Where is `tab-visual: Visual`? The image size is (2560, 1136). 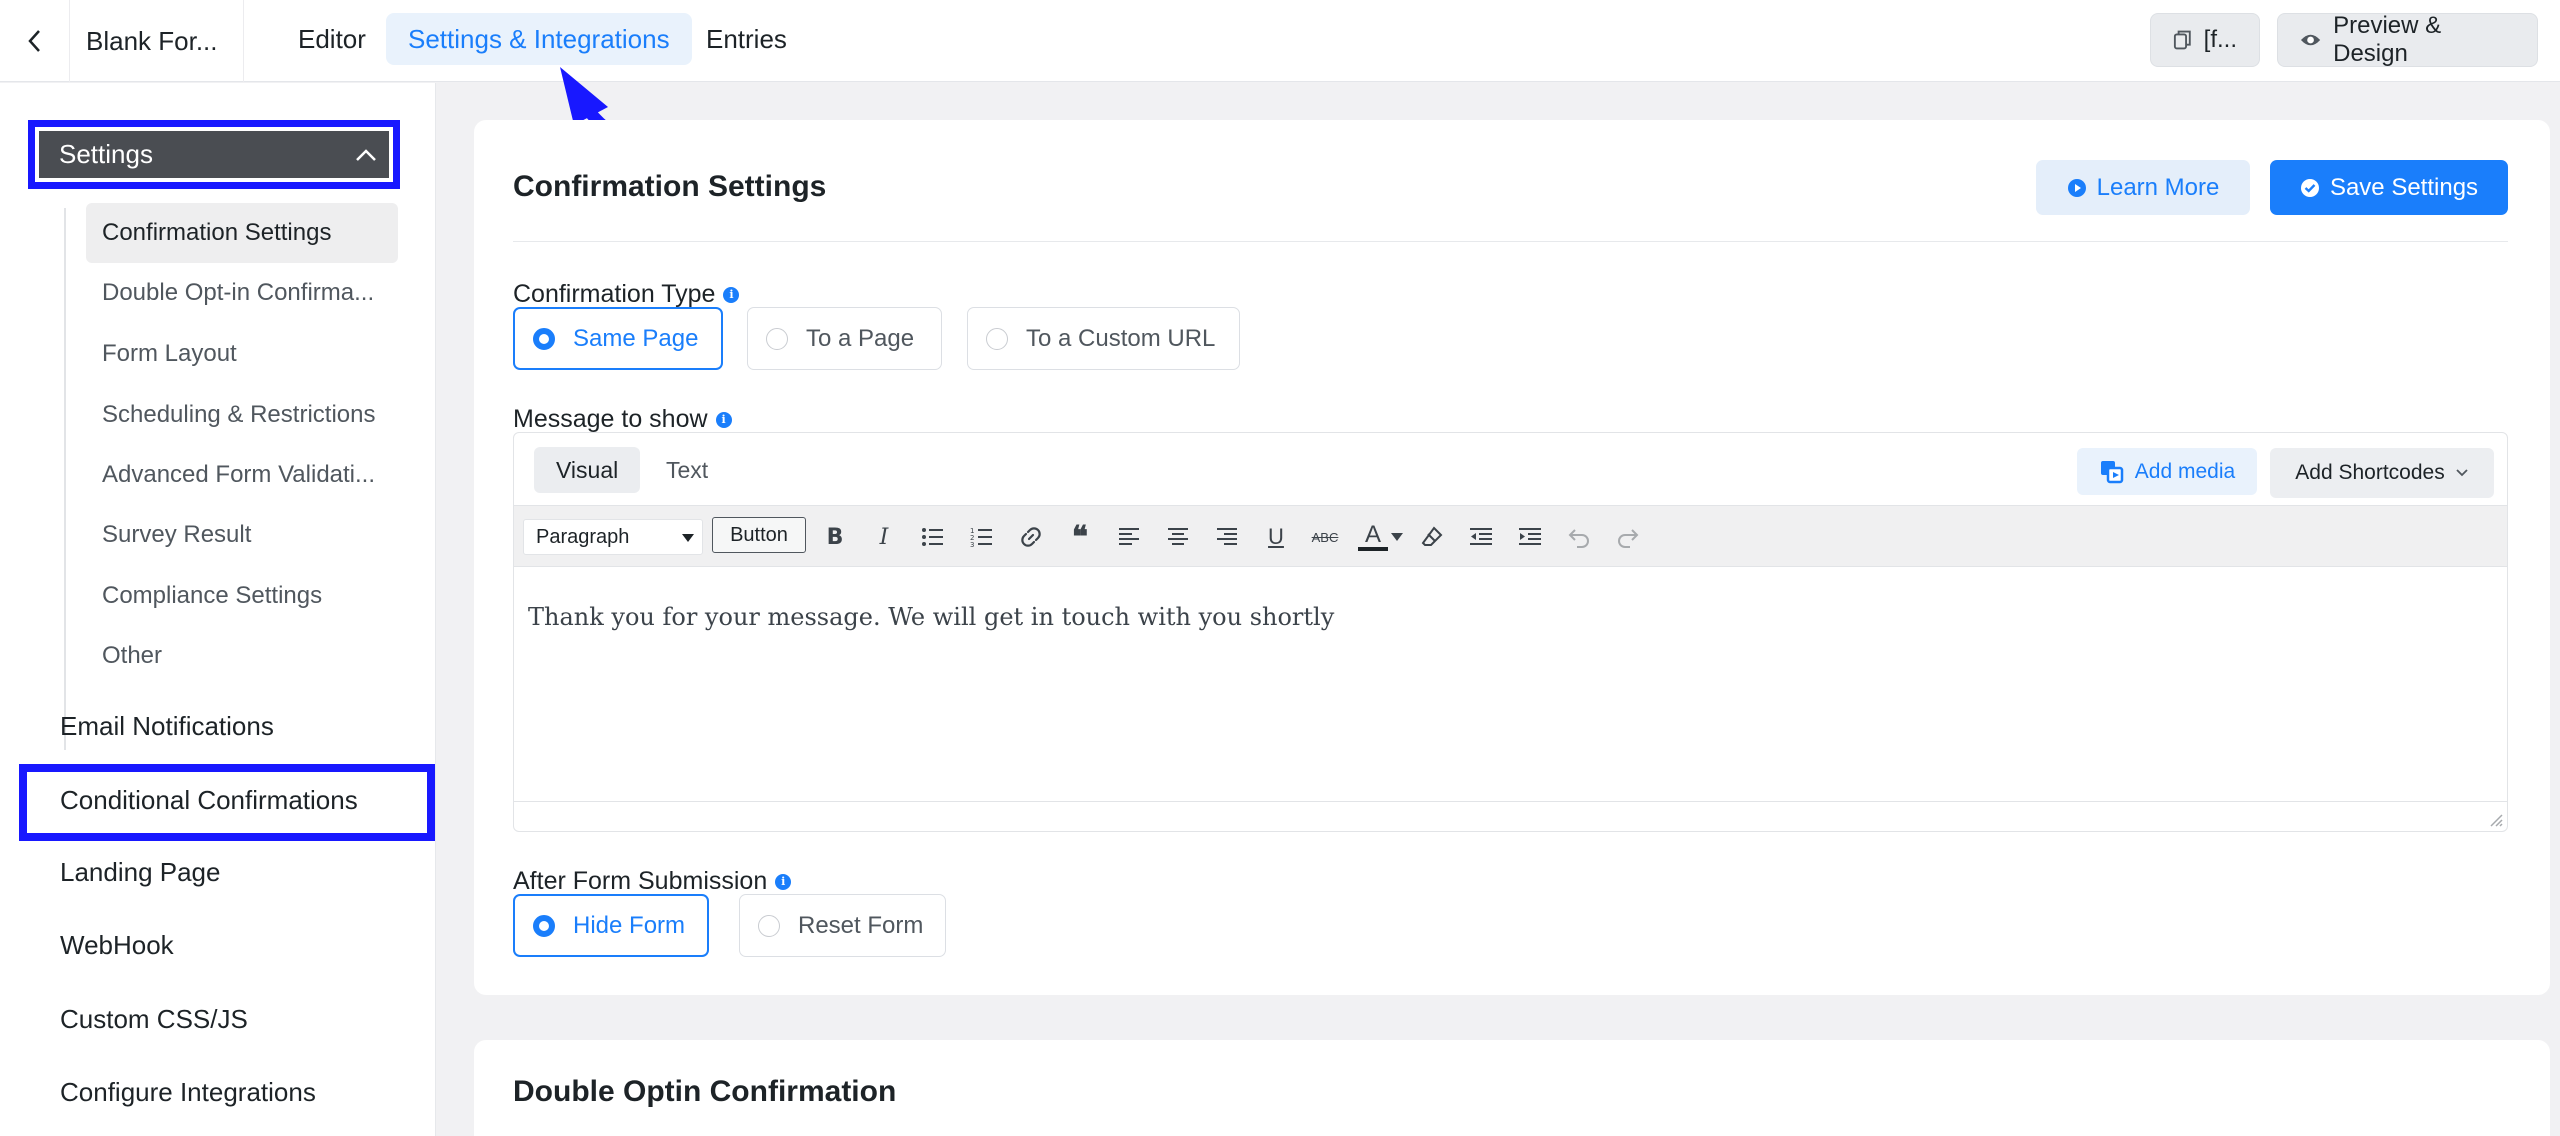
tab-visual: Visual is located at coordinates (587, 470).